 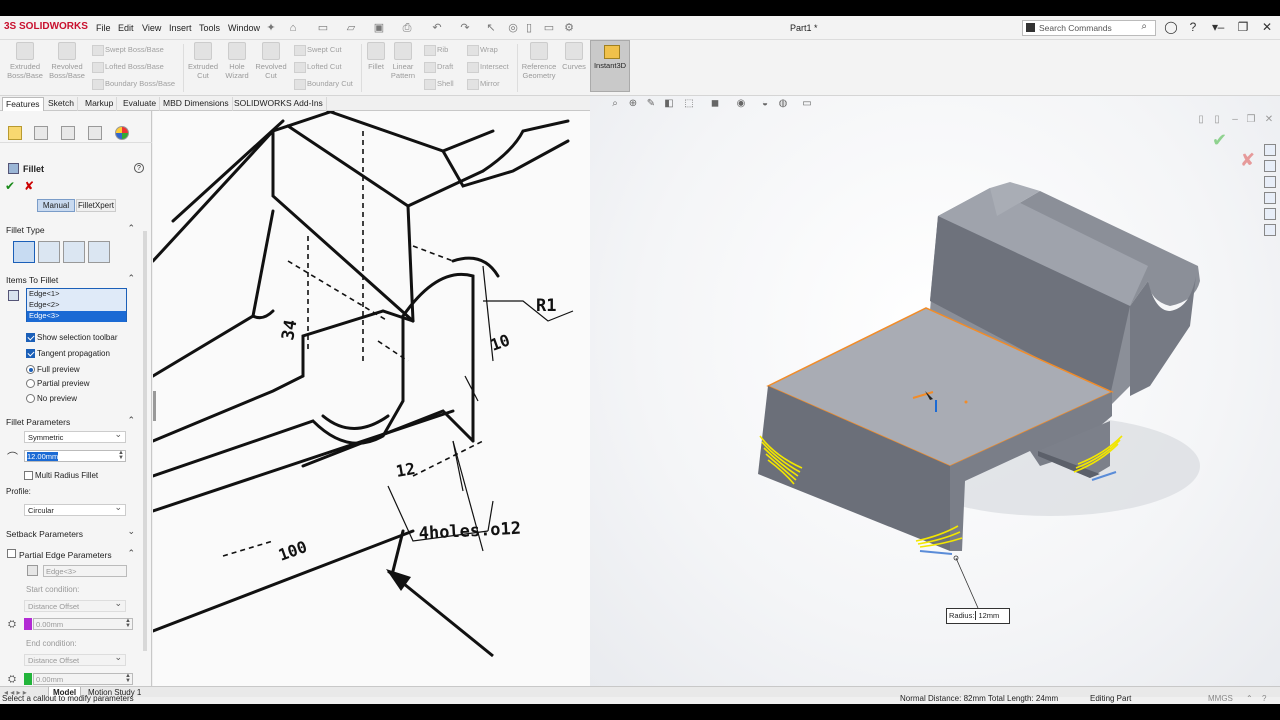 I want to click on wrap-button: Wrap, so click(x=482, y=50).